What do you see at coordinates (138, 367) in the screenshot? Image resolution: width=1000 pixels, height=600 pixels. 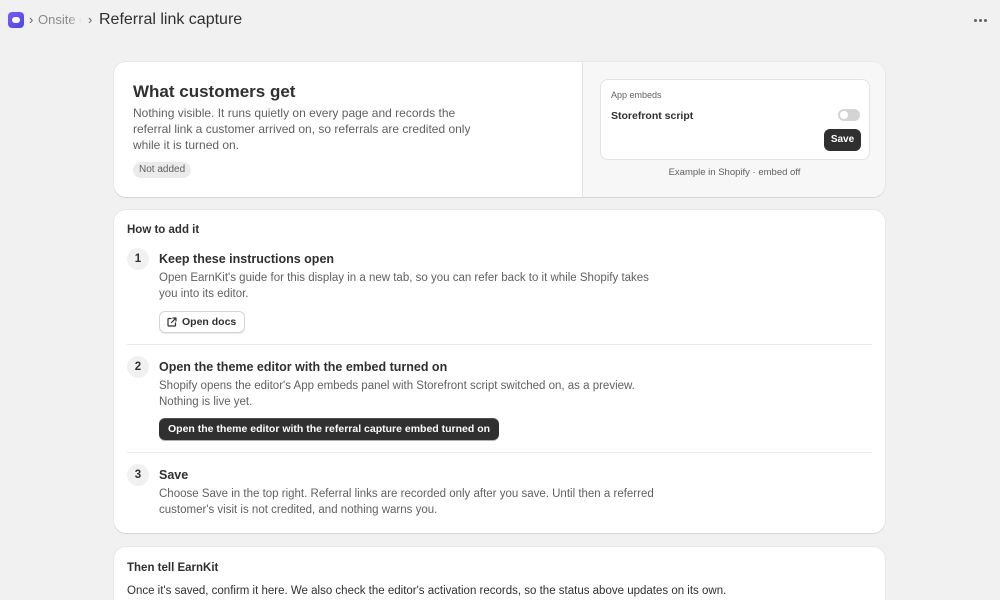 I see `step-number-2: 2` at bounding box center [138, 367].